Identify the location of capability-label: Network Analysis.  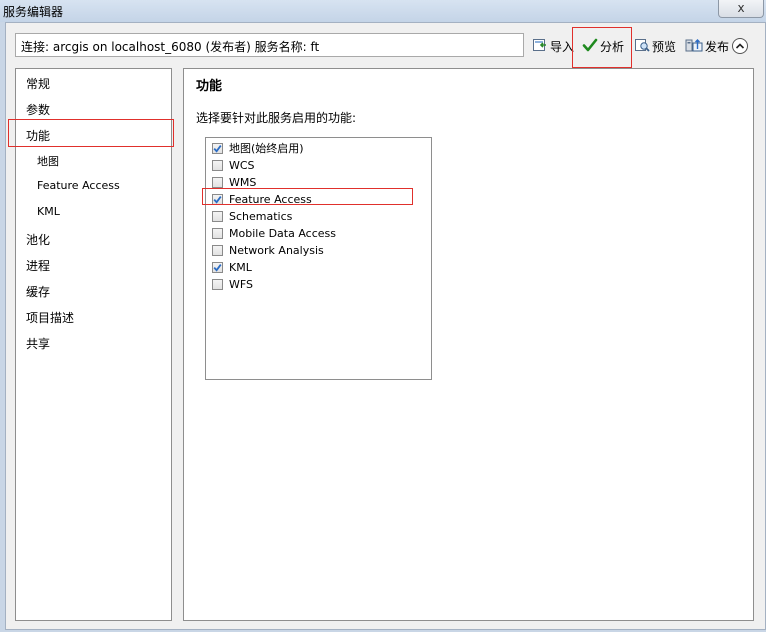
(276, 250).